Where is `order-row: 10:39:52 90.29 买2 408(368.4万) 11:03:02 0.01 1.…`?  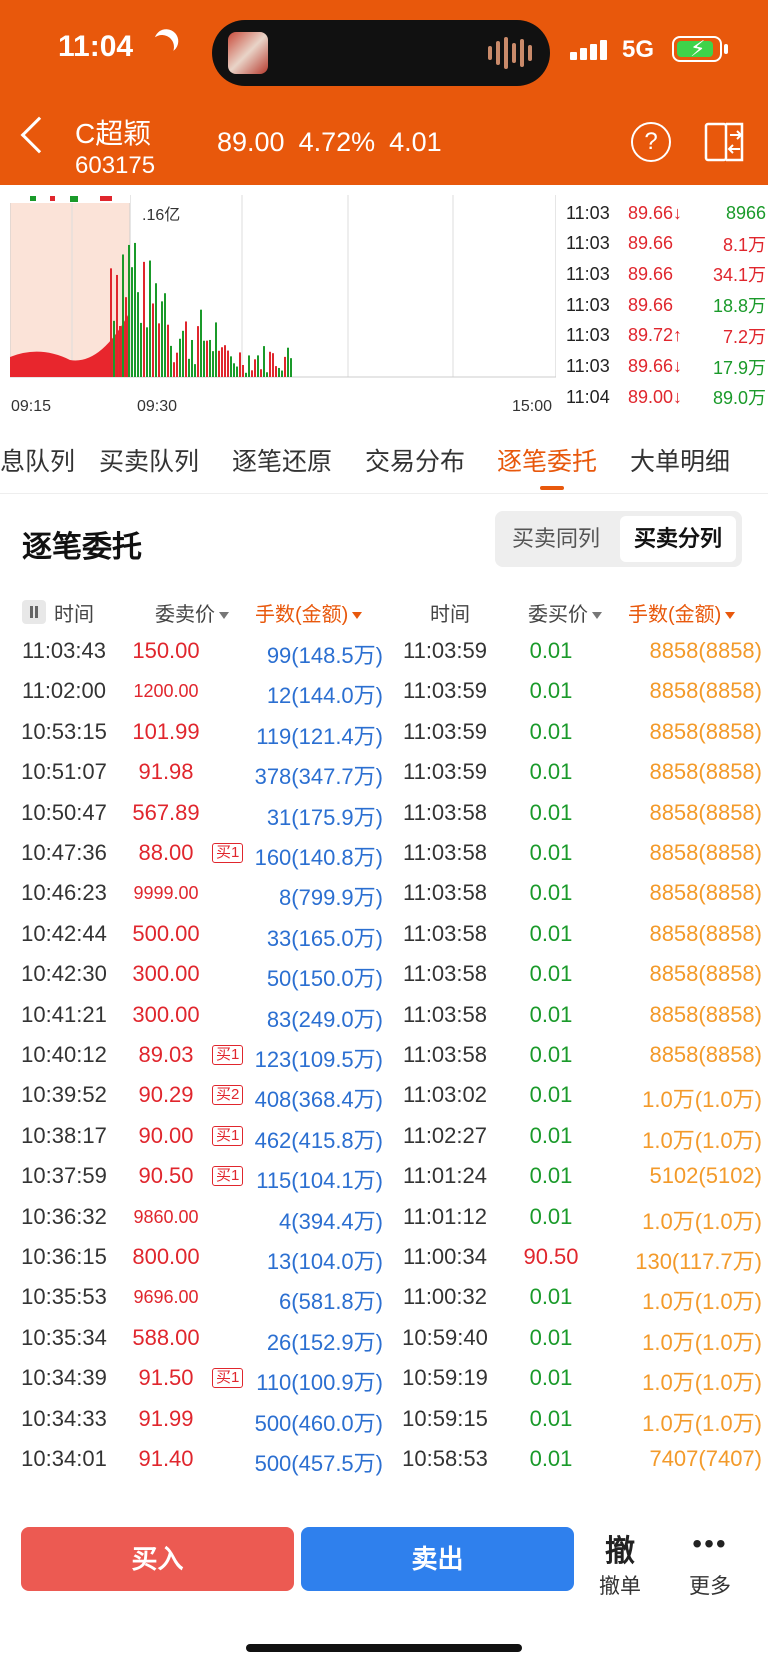
order-row: 10:39:52 90.29 买2 408(368.4万) 11:03:02 0.01 1.… is located at coordinates (384, 1095).